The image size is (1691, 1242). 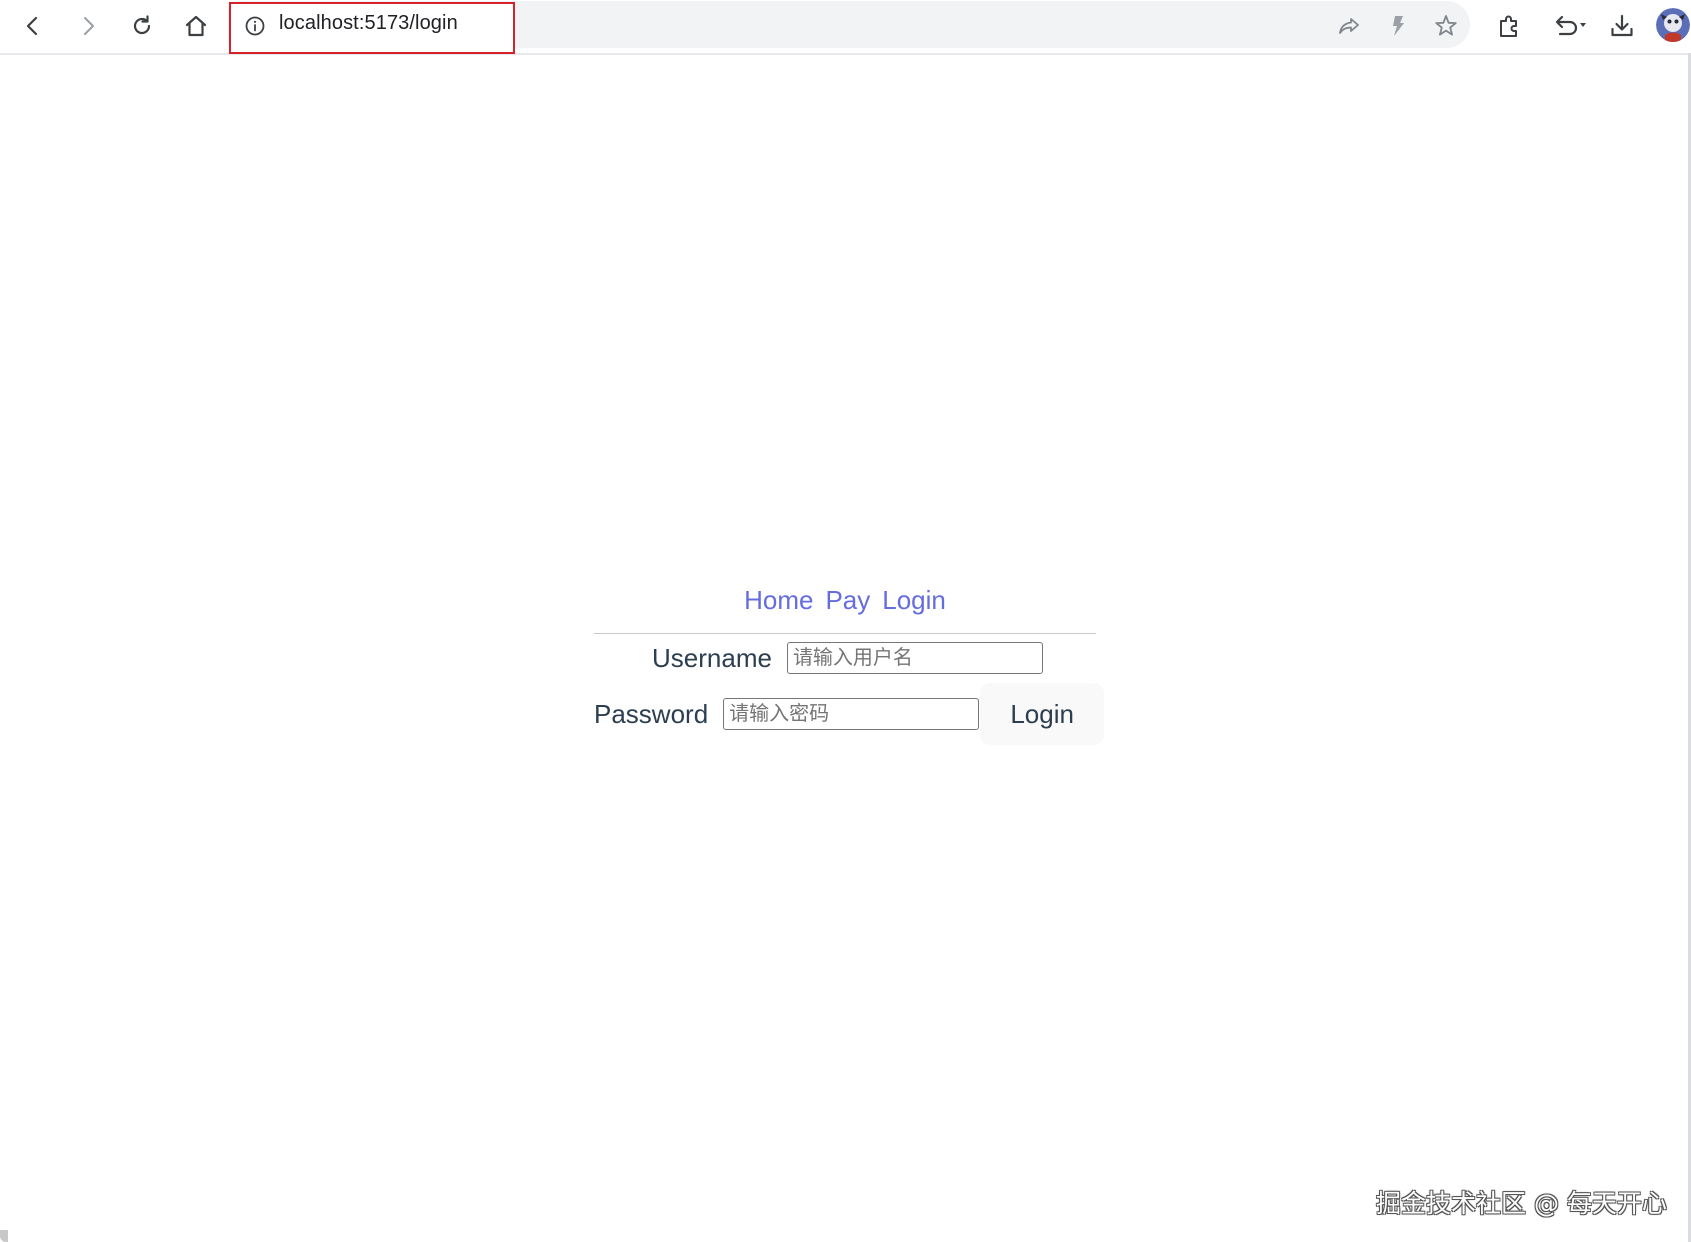 I want to click on forward-button, so click(x=88, y=26).